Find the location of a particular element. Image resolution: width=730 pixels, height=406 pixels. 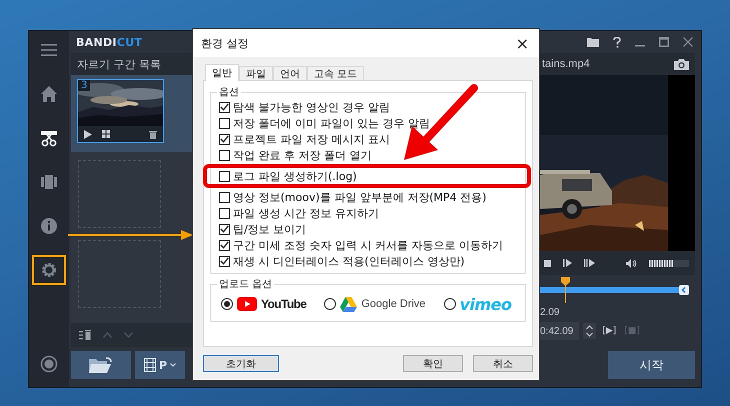

reset-button: 초기화 is located at coordinates (241, 363).